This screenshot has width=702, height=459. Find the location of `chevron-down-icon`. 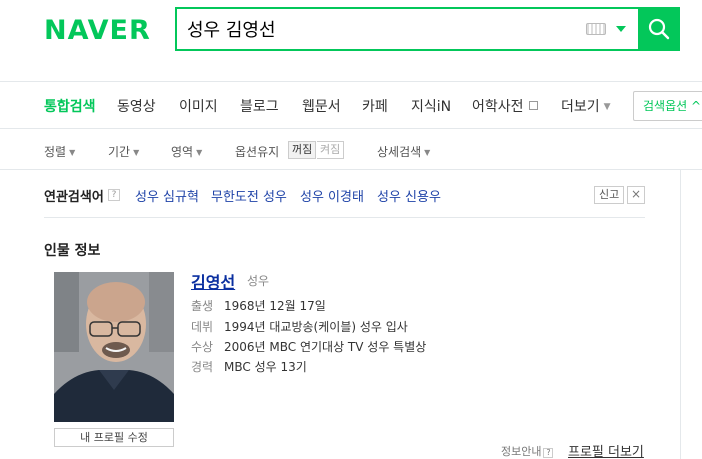

chevron-down-icon is located at coordinates (621, 29).